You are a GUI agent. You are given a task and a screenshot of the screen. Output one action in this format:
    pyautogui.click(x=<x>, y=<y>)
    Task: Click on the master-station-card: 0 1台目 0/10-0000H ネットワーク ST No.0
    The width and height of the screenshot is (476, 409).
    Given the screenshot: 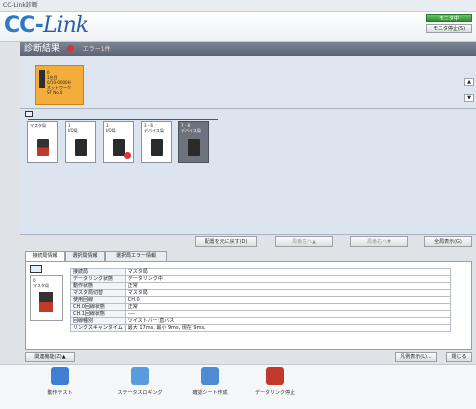 What is the action you would take?
    pyautogui.click(x=59, y=85)
    